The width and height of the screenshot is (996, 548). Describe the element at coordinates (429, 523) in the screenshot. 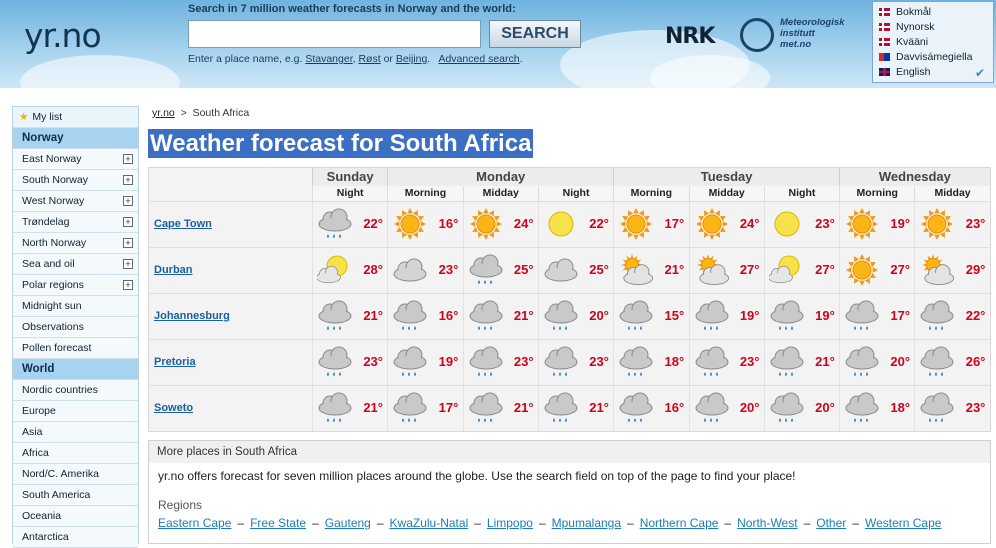

I see `region-link: KwaZulu-Natal` at that location.